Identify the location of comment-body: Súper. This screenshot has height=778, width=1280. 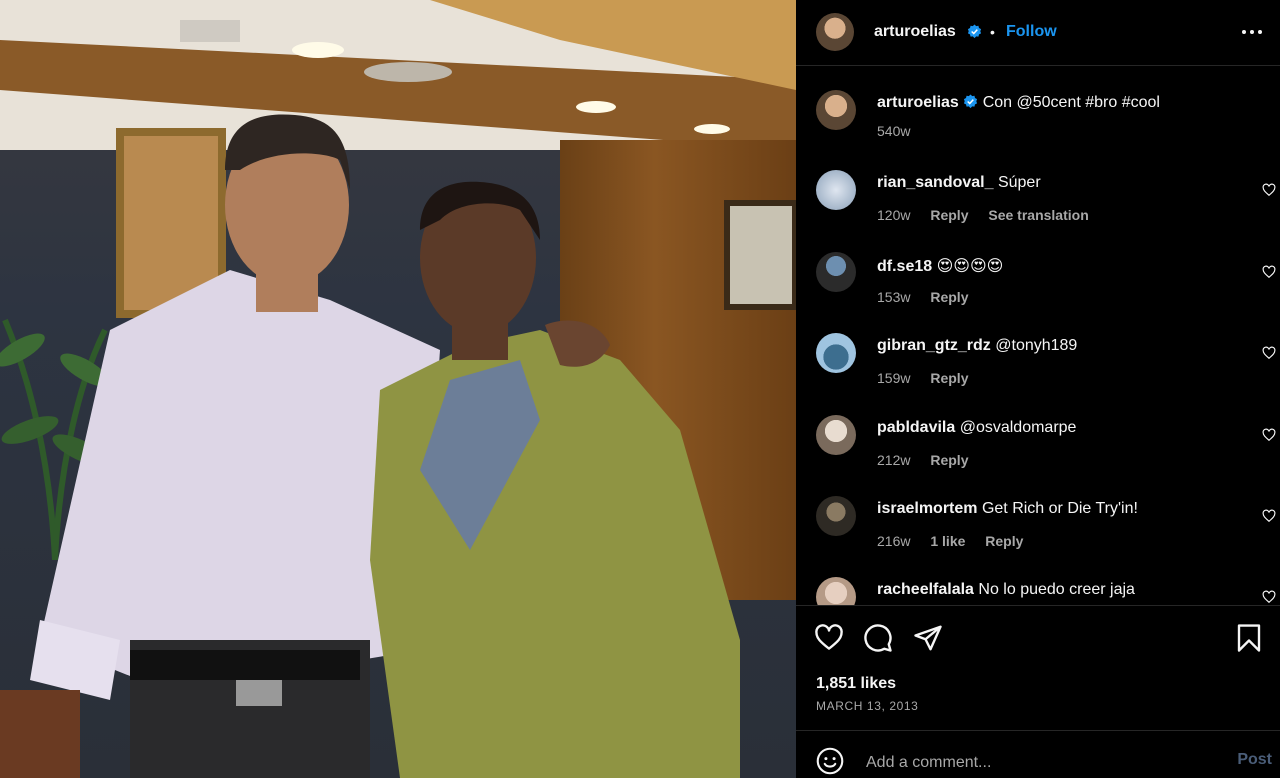
(1019, 182).